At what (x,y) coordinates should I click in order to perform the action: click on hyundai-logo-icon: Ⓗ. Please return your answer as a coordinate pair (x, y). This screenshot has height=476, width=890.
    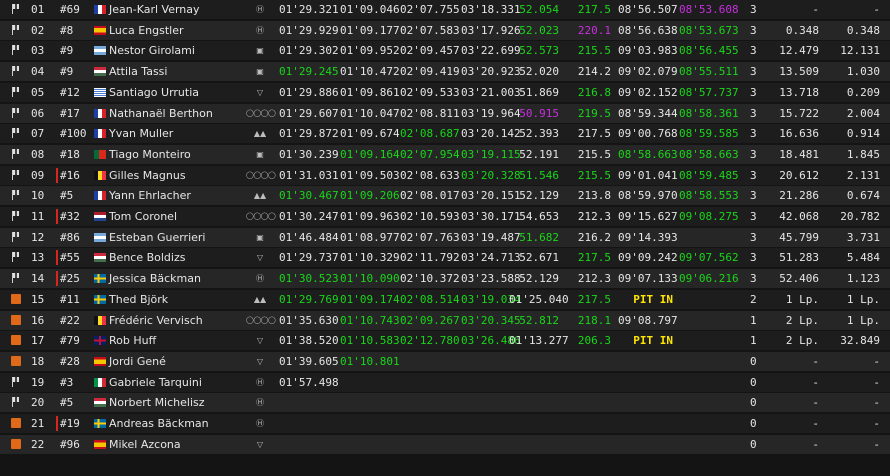
    Looking at the image, I should click on (260, 423).